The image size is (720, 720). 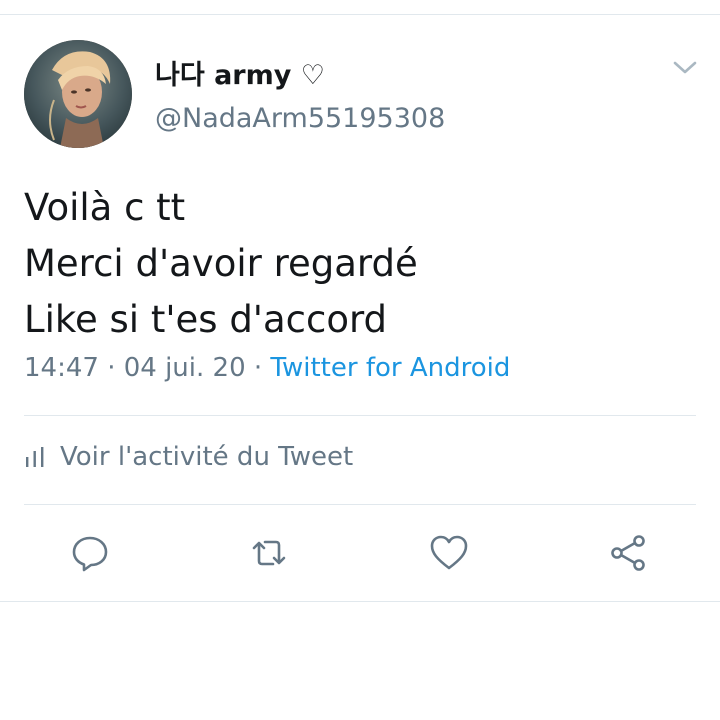 What do you see at coordinates (61, 368) in the screenshot?
I see `tweet-time: 14:47` at bounding box center [61, 368].